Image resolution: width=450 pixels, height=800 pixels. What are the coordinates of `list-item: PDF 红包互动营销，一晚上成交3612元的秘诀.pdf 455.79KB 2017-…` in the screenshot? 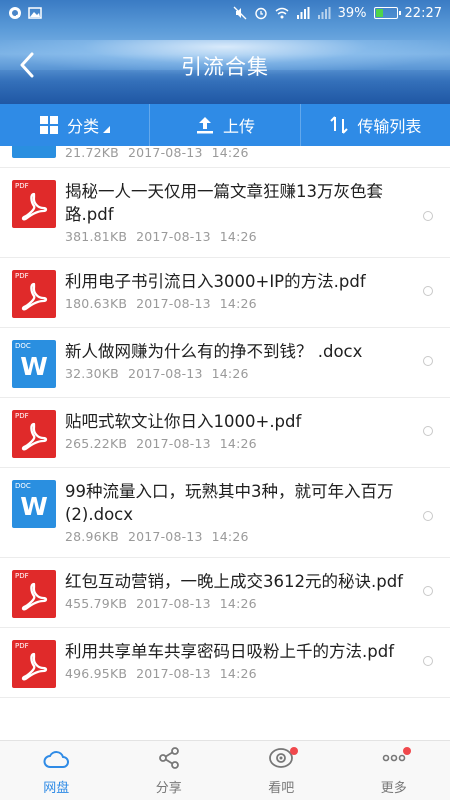 It's located at (225, 593).